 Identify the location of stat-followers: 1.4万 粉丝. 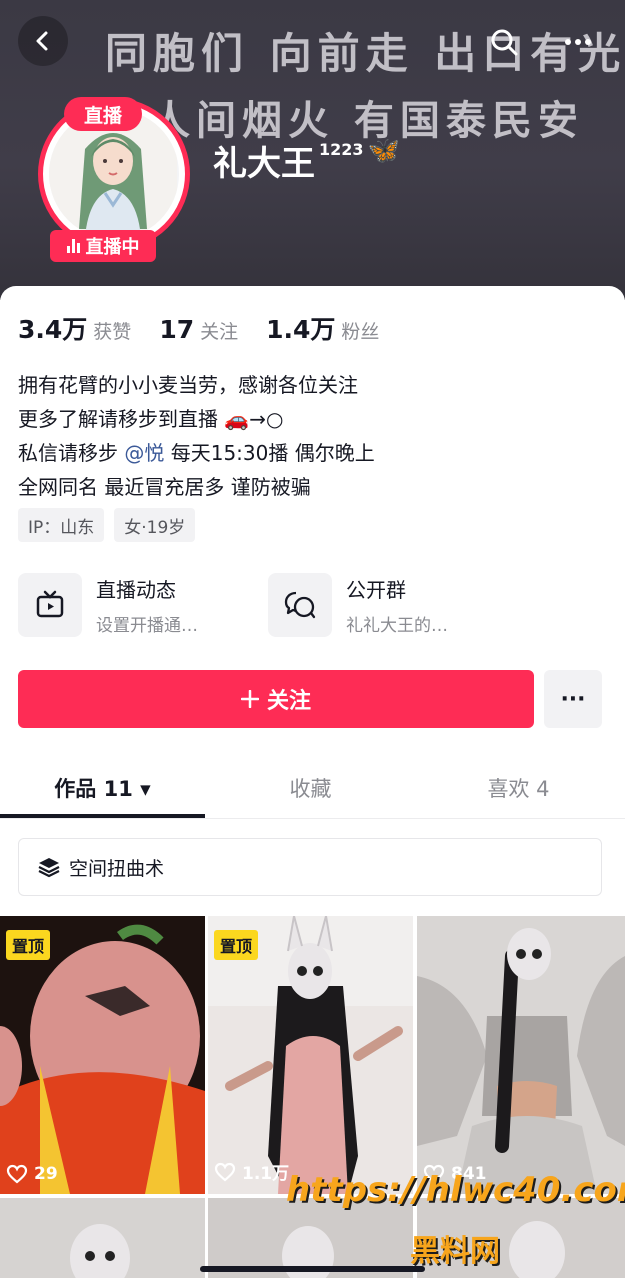
(322, 328).